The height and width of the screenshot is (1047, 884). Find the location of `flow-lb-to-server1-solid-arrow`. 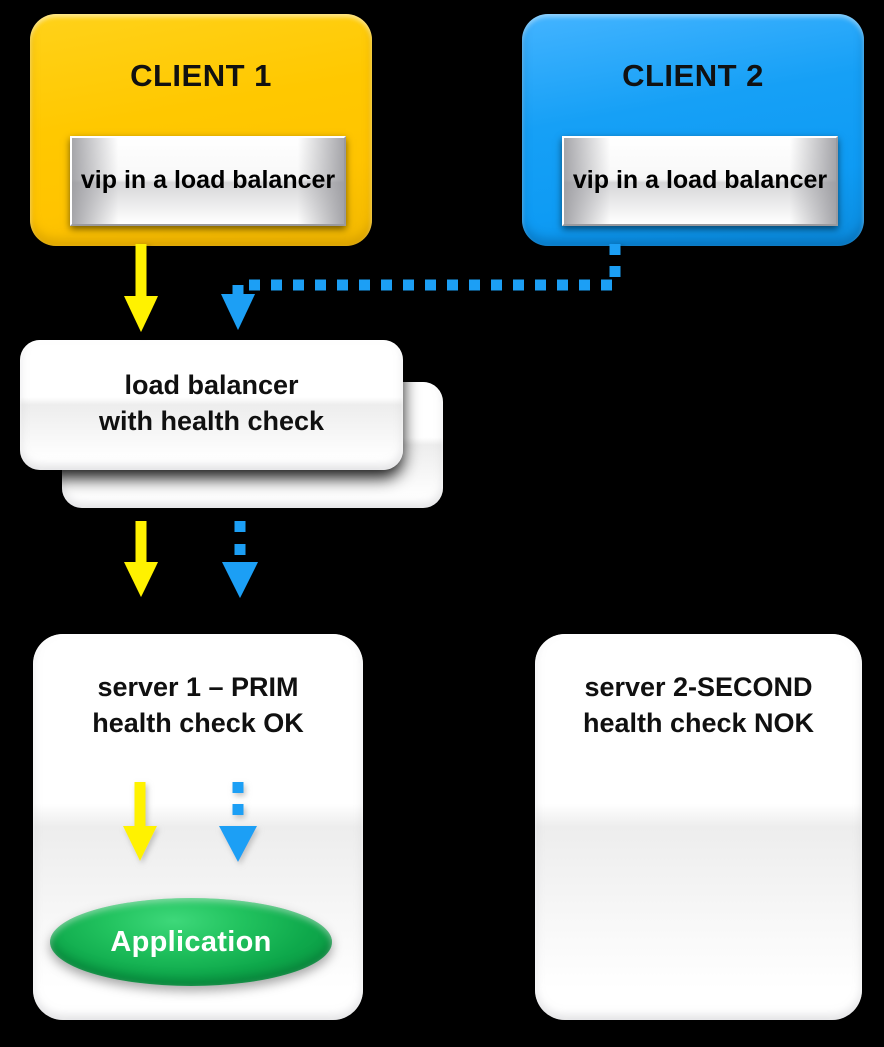

flow-lb-to-server1-solid-arrow is located at coordinates (141, 559).